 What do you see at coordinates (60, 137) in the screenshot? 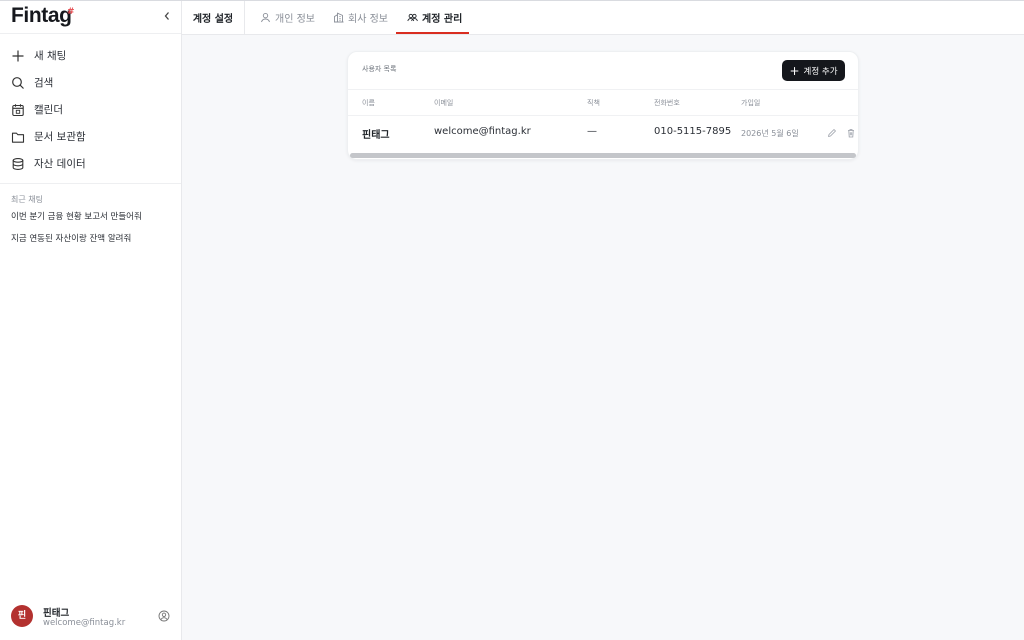
I see `sidebar-item-label: 문서 보관함` at bounding box center [60, 137].